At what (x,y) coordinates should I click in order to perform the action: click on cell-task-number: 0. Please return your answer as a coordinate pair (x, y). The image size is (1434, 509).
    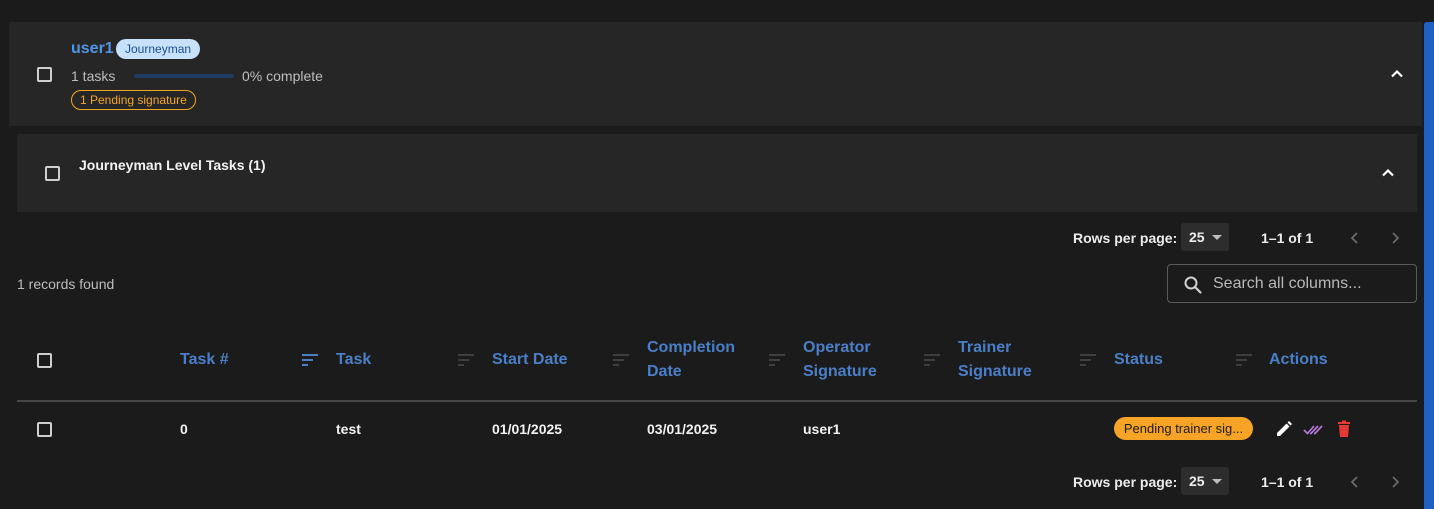
    Looking at the image, I should click on (184, 429).